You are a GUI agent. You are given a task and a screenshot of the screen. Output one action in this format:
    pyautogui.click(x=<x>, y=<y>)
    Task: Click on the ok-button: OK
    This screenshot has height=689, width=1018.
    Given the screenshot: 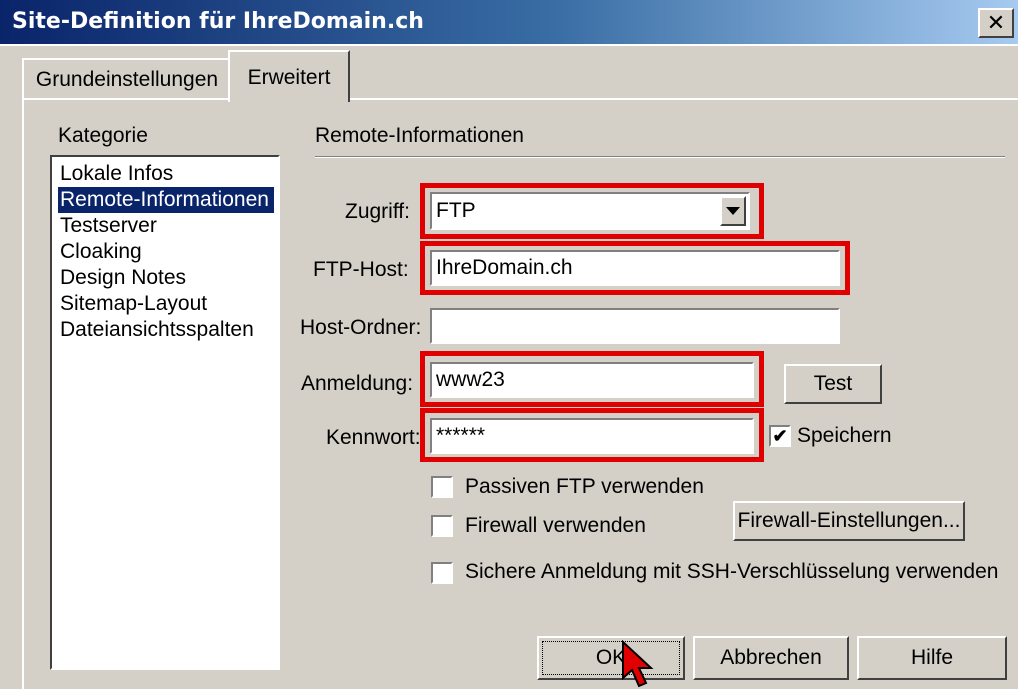 What is the action you would take?
    pyautogui.click(x=611, y=658)
    